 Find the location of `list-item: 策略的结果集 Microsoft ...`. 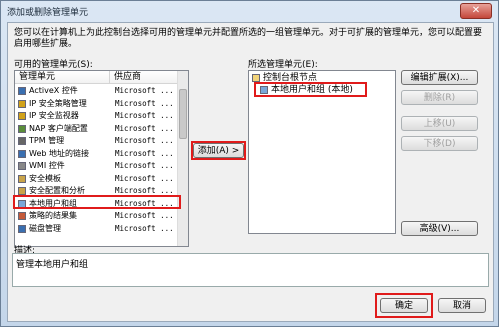

list-item: 策略的结果集 Microsoft ... is located at coordinates (96, 216).